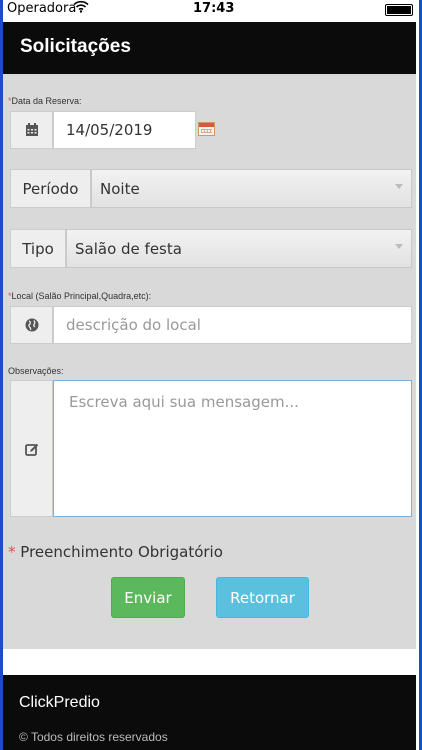 Image resolution: width=422 pixels, height=750 pixels. What do you see at coordinates (36, 371) in the screenshot?
I see `observacoes-label: Observações:` at bounding box center [36, 371].